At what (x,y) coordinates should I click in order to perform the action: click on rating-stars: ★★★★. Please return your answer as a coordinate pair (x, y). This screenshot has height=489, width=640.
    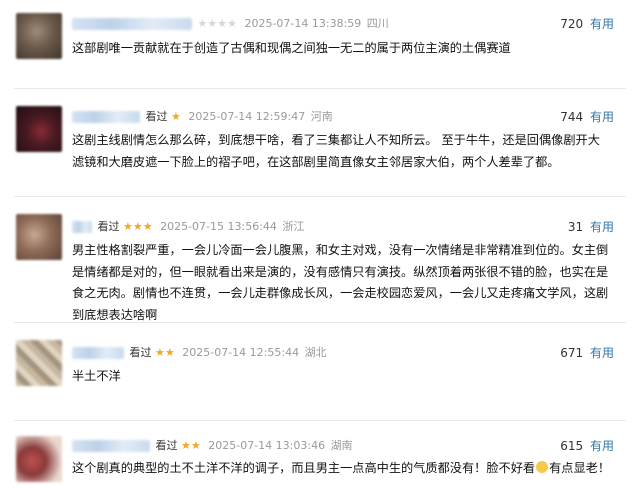
    Looking at the image, I should click on (217, 23).